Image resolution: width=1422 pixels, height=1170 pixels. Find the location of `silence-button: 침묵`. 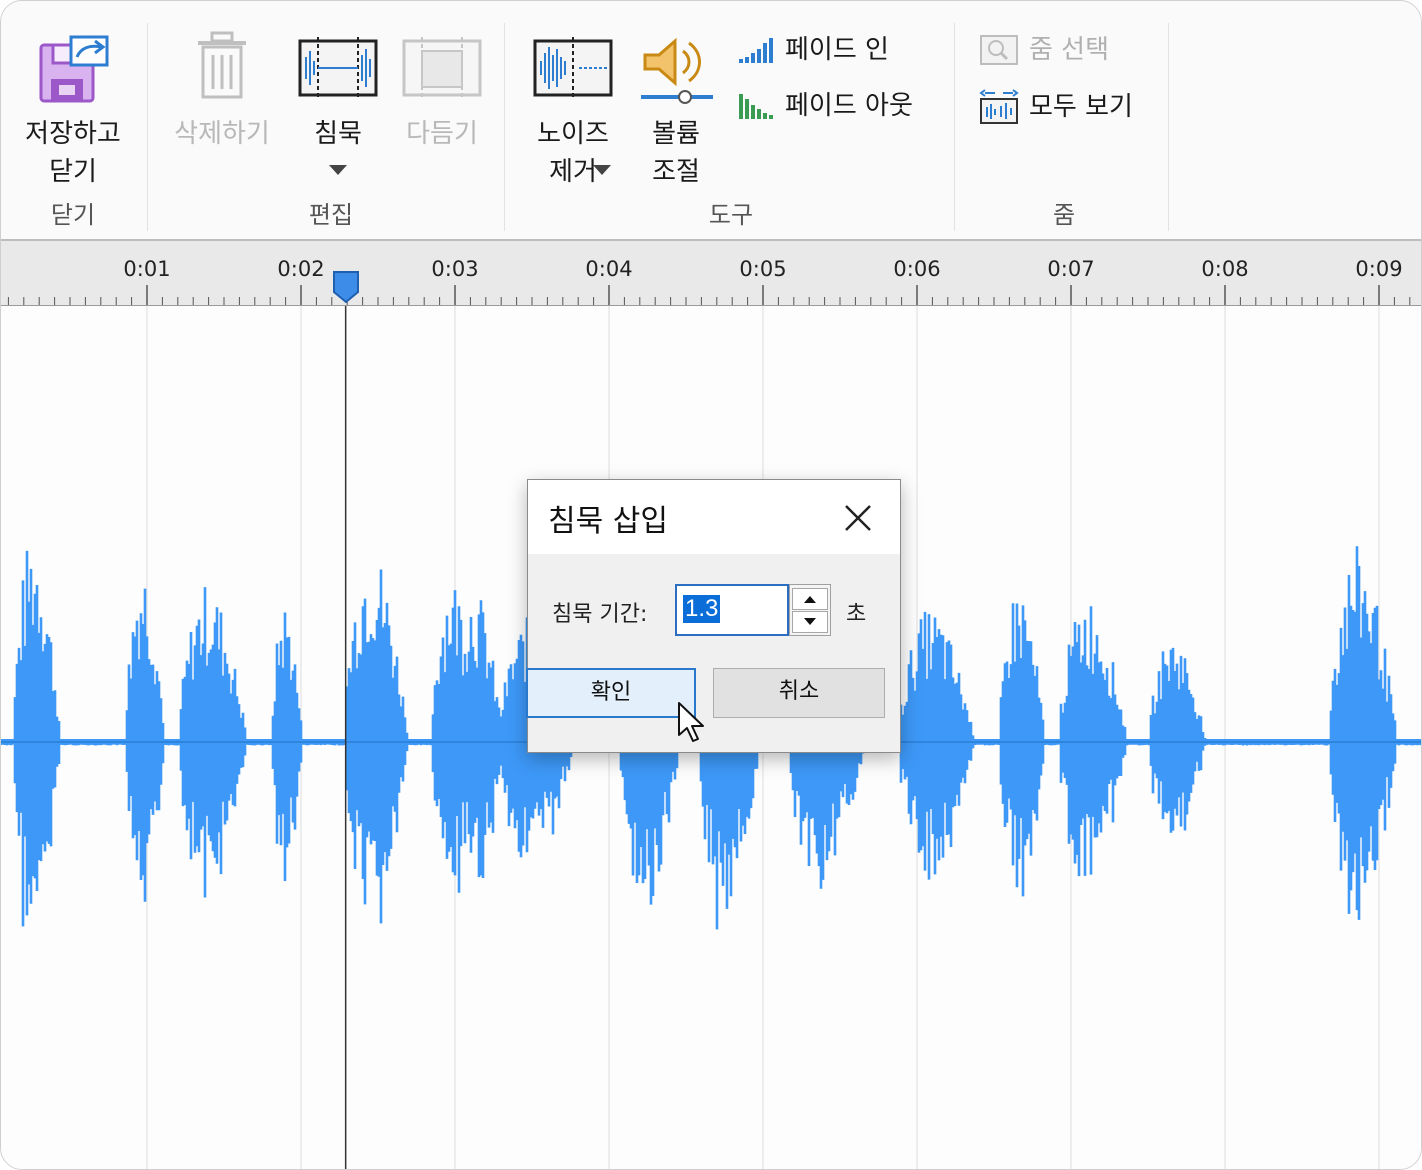

silence-button: 침묵 is located at coordinates (338, 109).